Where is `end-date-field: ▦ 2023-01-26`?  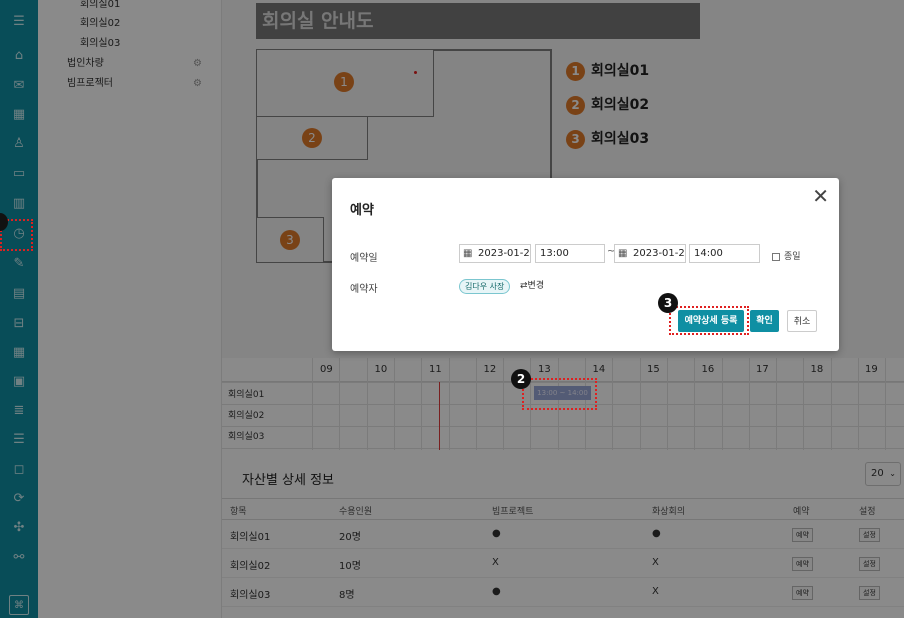
end-date-field: ▦ 2023-01-26 is located at coordinates (650, 253).